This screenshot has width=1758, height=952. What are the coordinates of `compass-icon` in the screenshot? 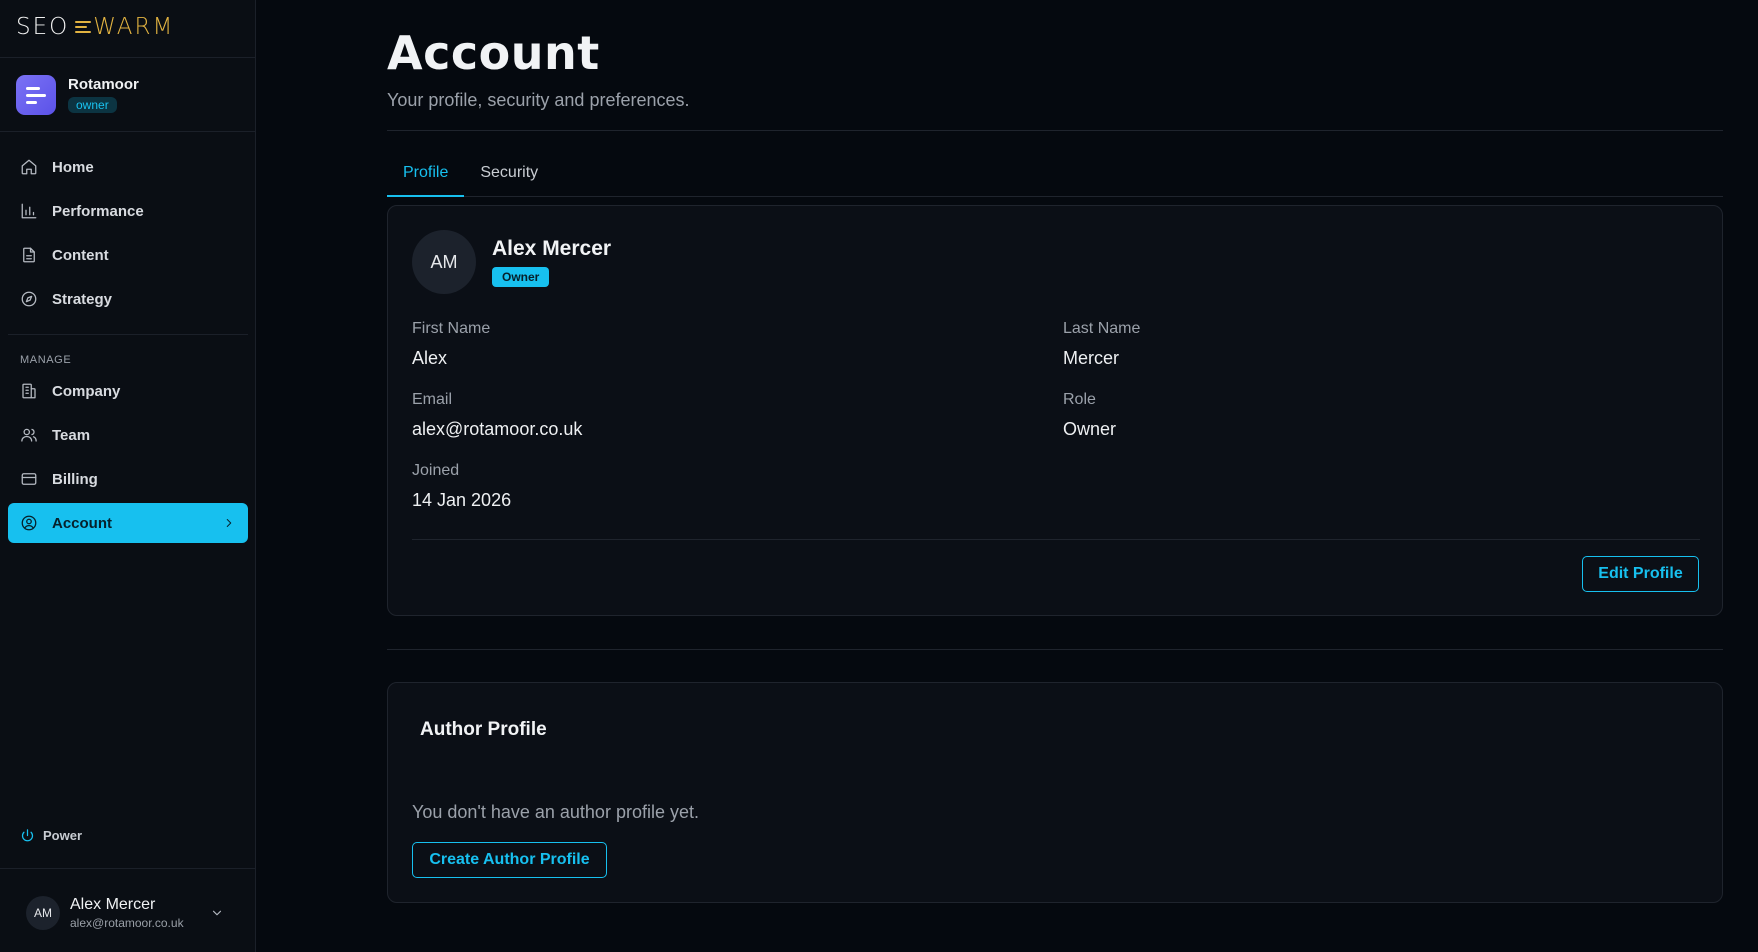 It's located at (29, 299).